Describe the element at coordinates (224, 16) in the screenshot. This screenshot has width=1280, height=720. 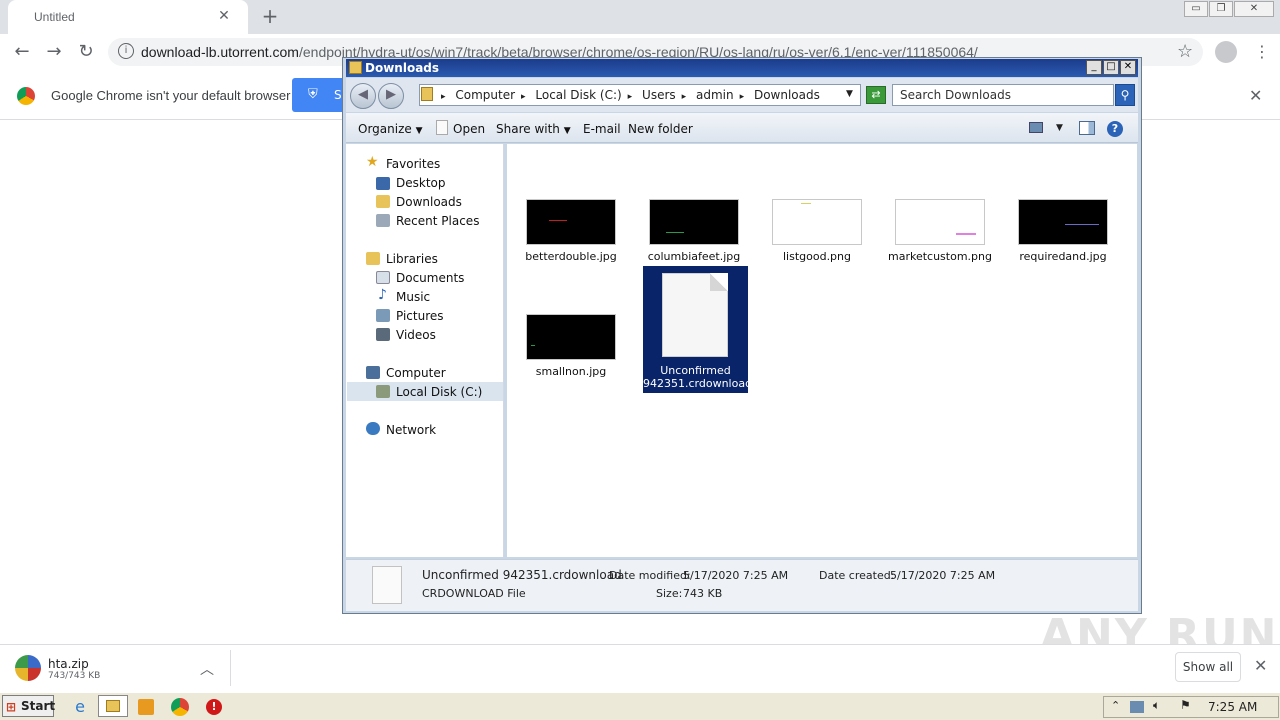
I see `tab-close-icon: ✕` at that location.